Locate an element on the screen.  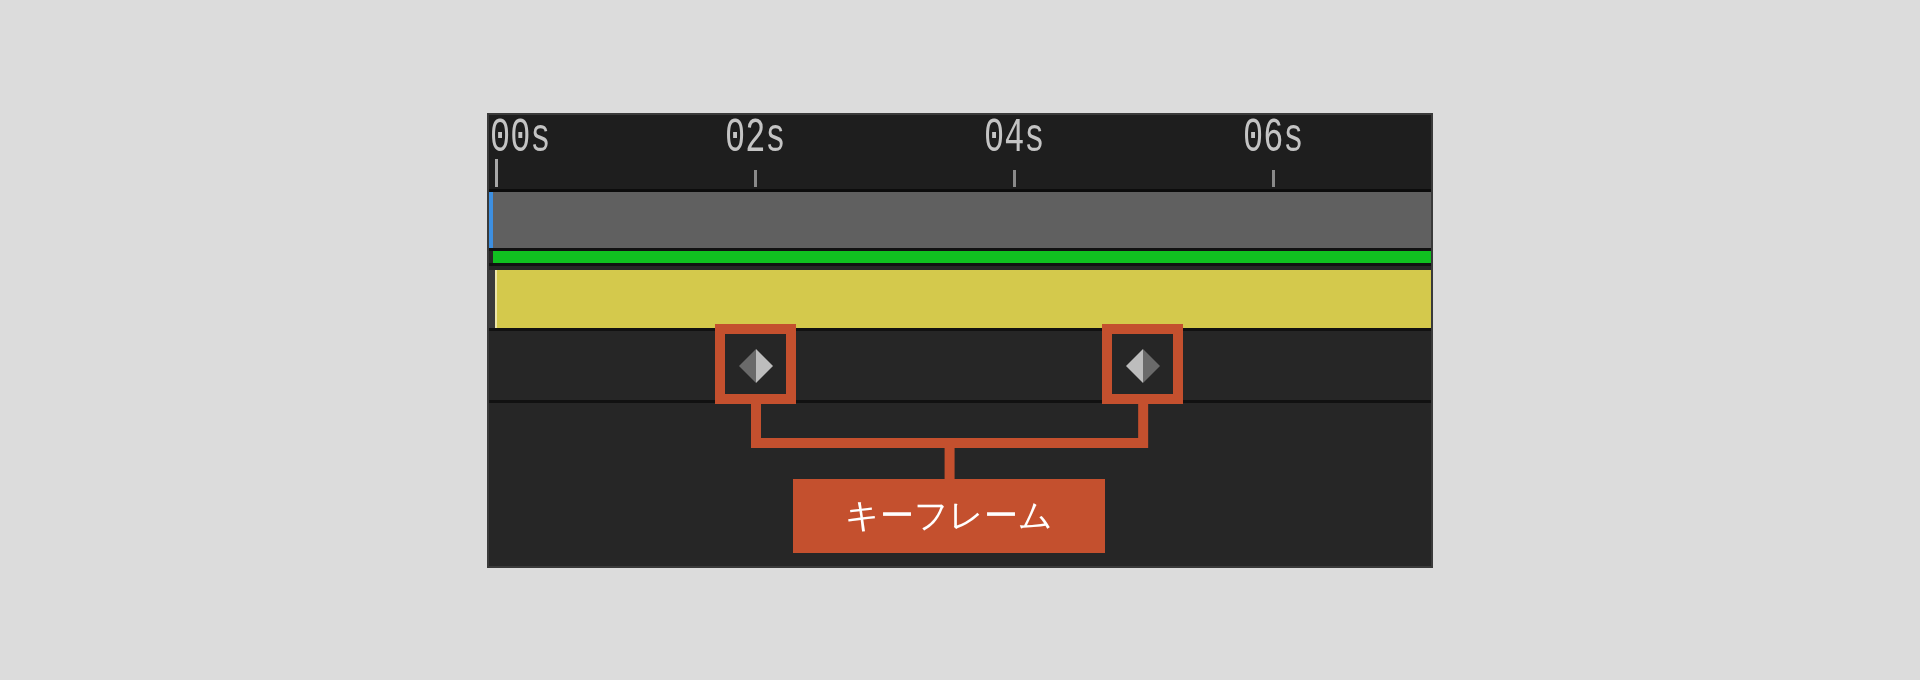
time-label: 02s is located at coordinates (755, 137).